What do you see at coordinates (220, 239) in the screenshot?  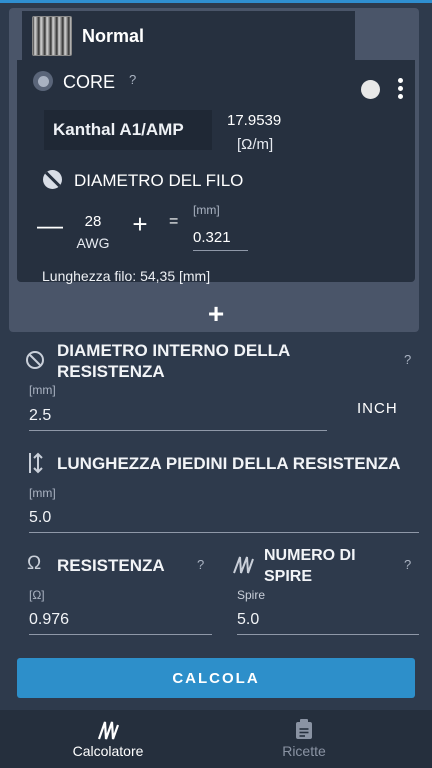 I see `diameter-mm-input: 0.321` at bounding box center [220, 239].